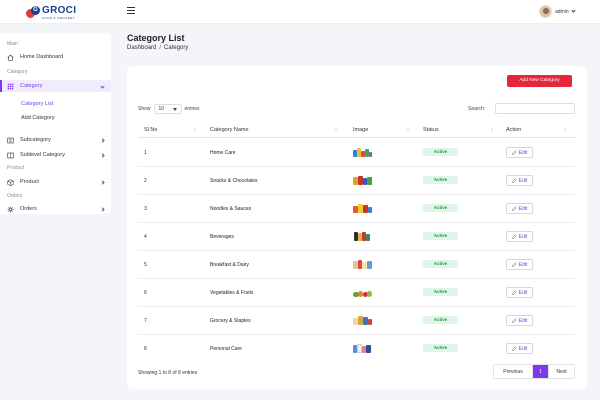 The width and height of the screenshot is (600, 400). I want to click on sidebar-section-product: Product, so click(16, 168).